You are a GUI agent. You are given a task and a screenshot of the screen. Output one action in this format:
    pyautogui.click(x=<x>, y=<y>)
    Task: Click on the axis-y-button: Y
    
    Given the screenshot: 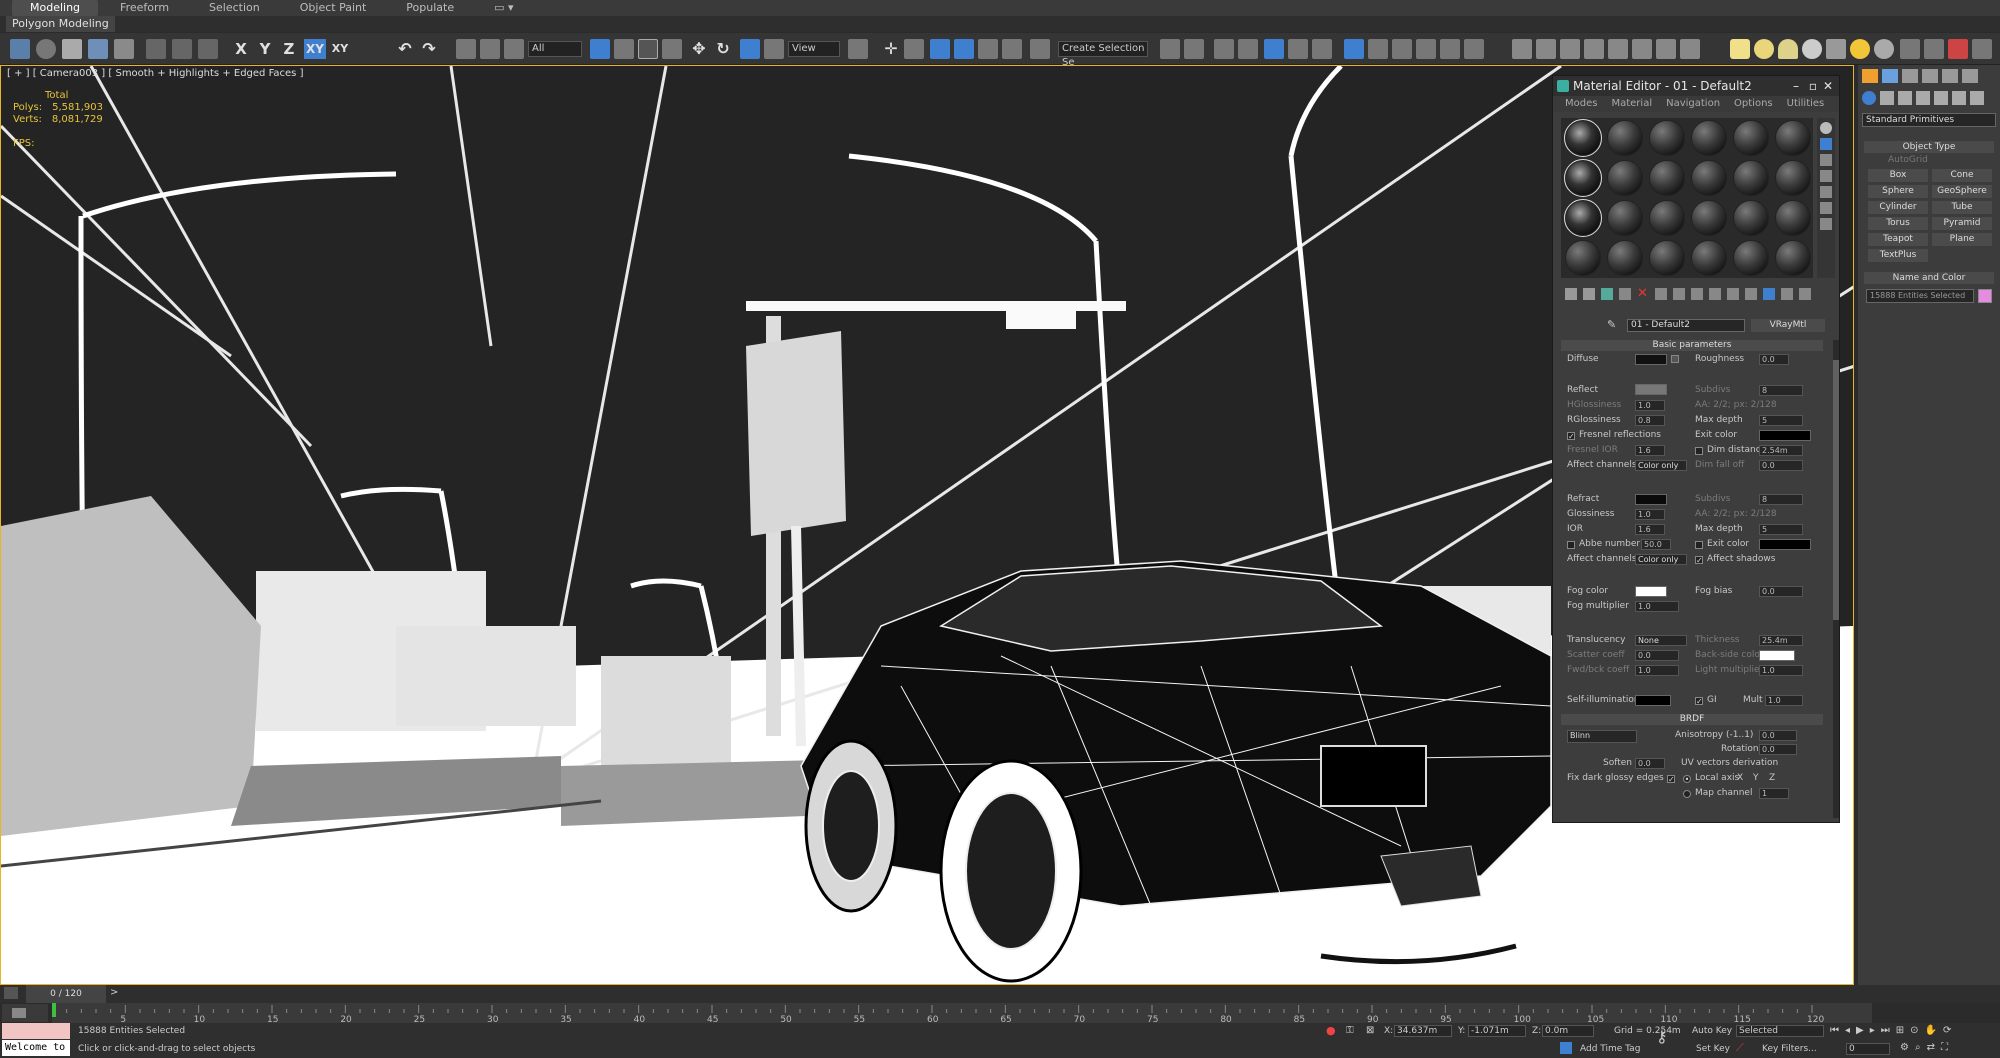 What is the action you would take?
    pyautogui.click(x=265, y=49)
    